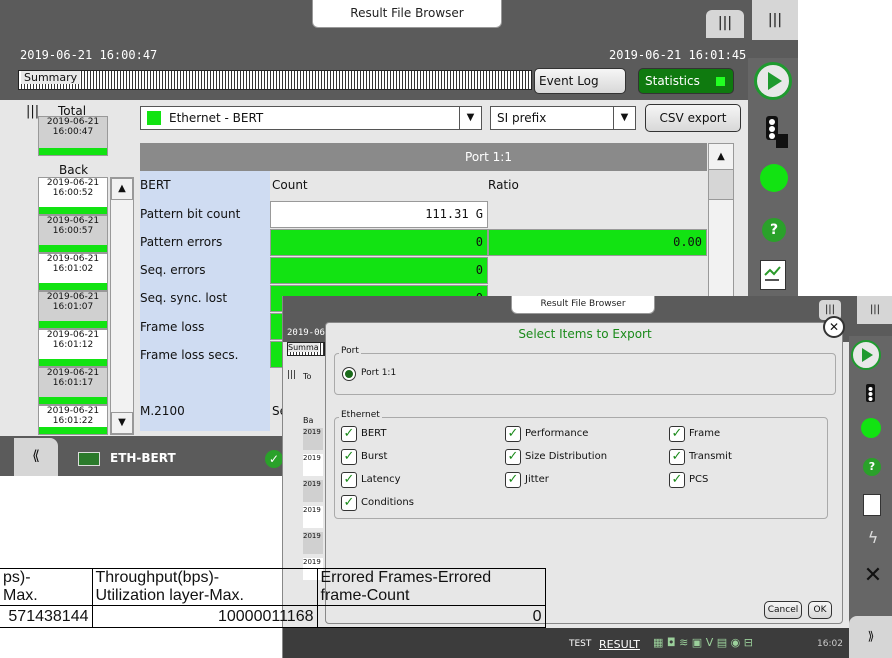 Image resolution: width=892 pixels, height=658 pixels. Describe the element at coordinates (870, 637) in the screenshot. I see `expand-panel-icon: ⟫` at that location.